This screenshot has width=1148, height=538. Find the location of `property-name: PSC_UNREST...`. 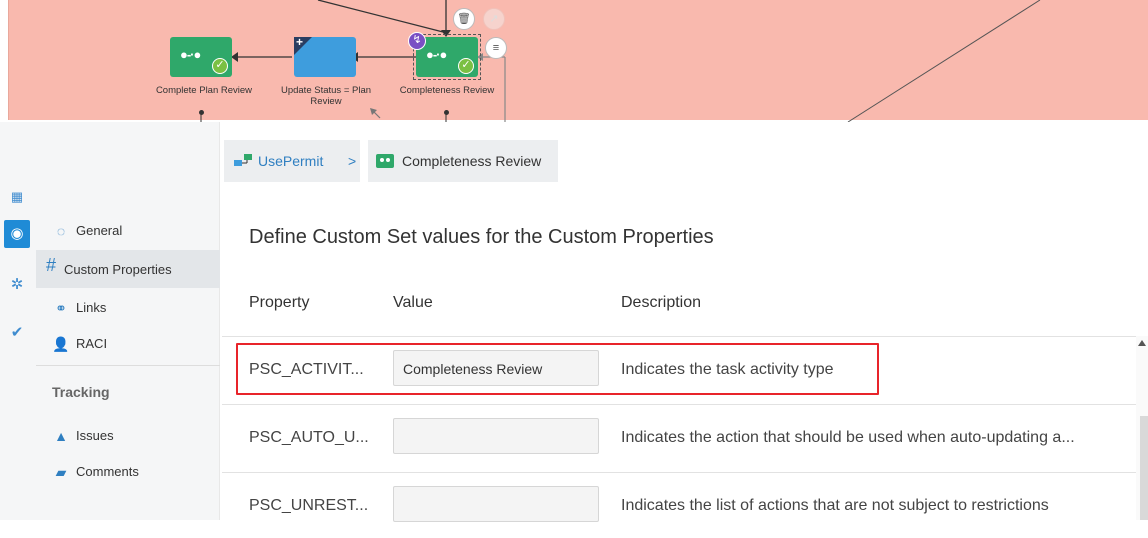

property-name: PSC_UNREST... is located at coordinates (309, 505).